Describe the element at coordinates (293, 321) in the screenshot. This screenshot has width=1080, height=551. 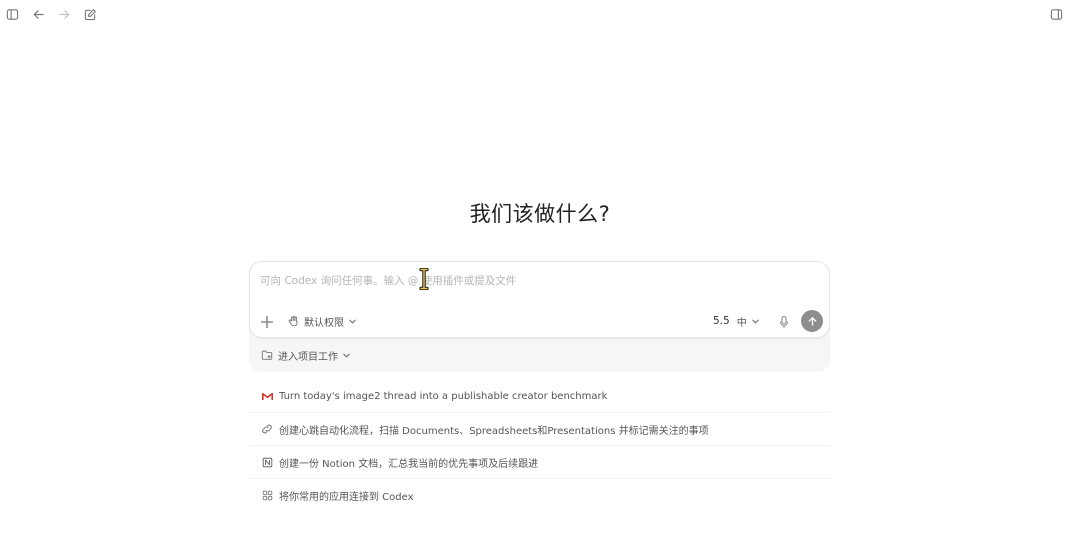
I see `hand-icon` at that location.